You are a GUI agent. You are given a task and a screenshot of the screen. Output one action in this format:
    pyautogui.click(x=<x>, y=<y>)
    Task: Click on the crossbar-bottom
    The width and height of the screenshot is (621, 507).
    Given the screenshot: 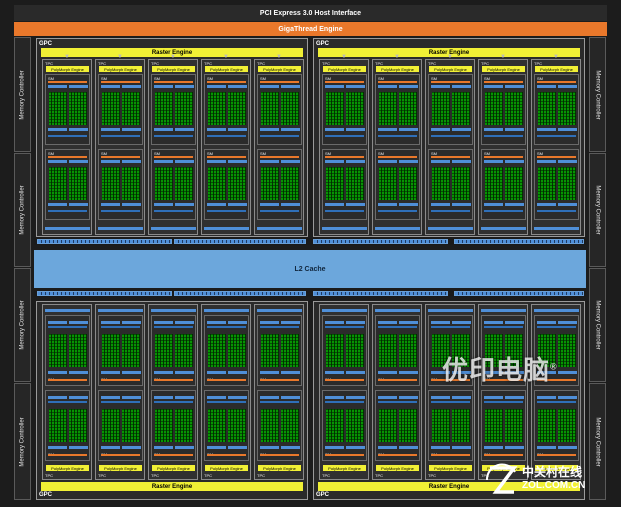 What is the action you would take?
    pyautogui.click(x=310, y=293)
    